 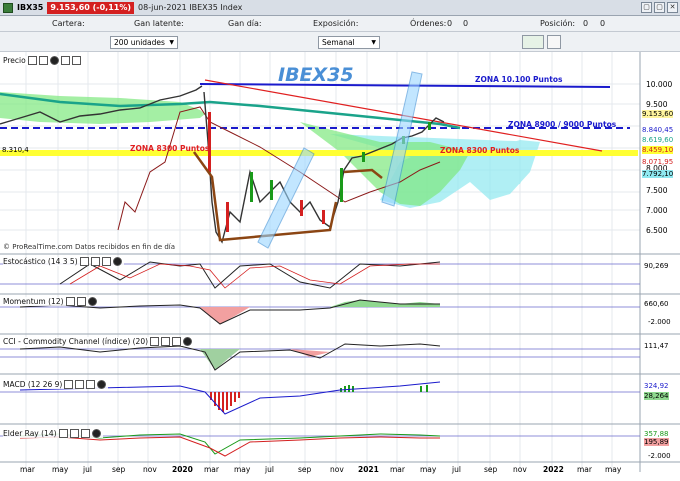 What do you see at coordinates (33, 301) in the screenshot?
I see `momentum-title: Momentum (12)` at bounding box center [33, 301].